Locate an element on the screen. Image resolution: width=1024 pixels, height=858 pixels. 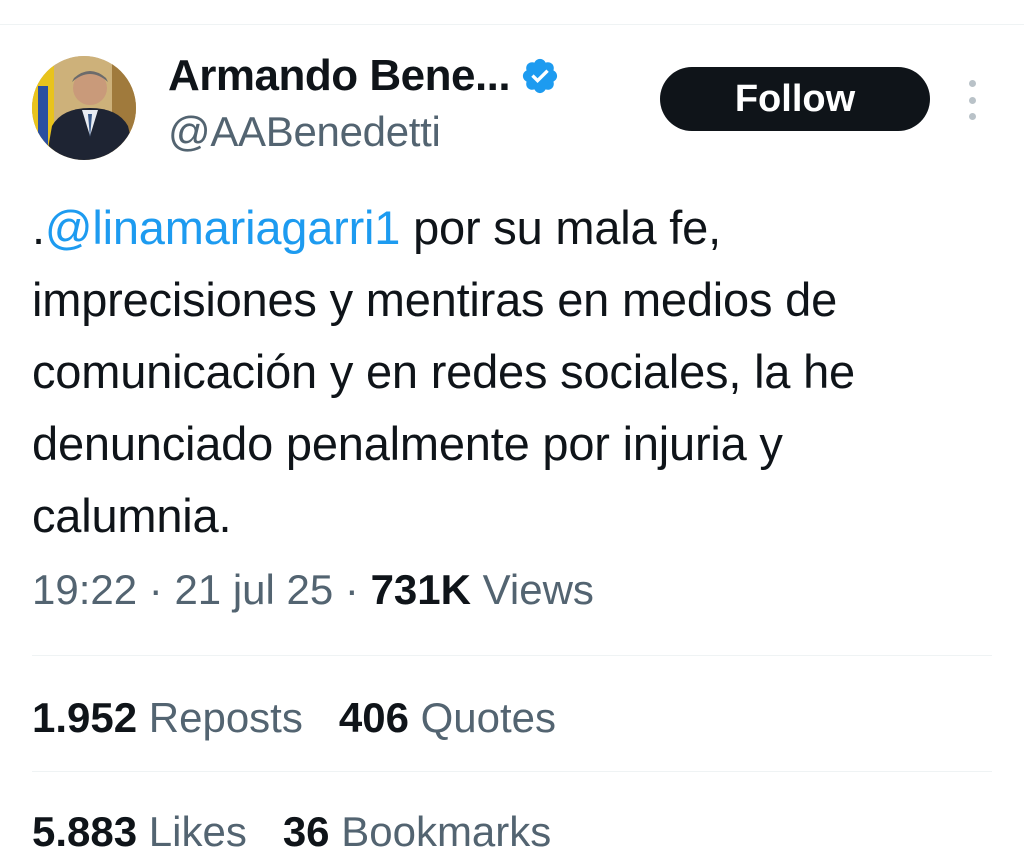
mention-link: @linamariagarri1 is located at coordinates (223, 227).